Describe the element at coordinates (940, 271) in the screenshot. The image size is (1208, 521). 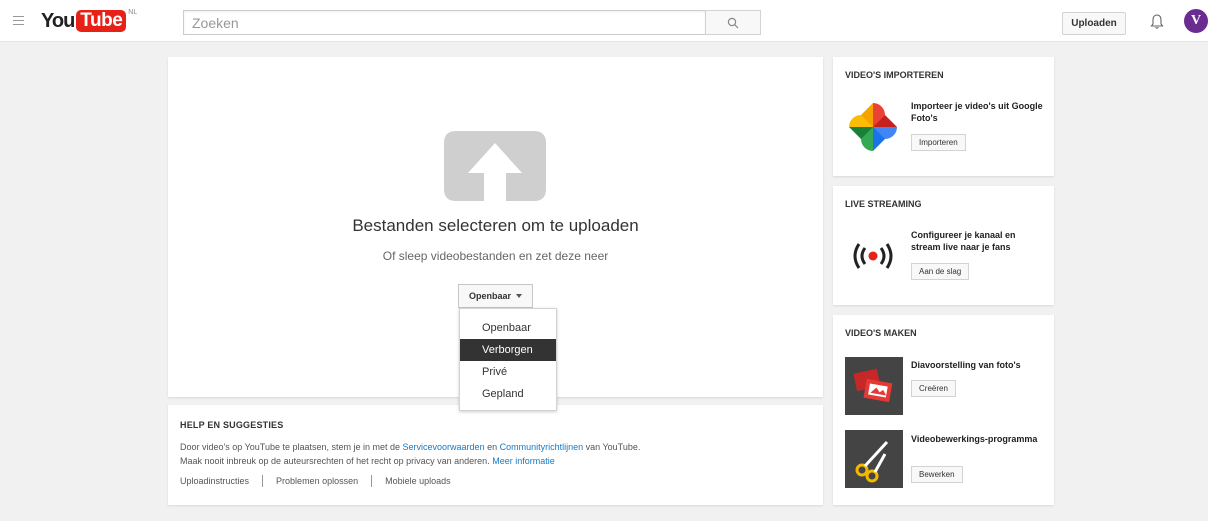
I see `get-started-button: Aan de slag` at that location.